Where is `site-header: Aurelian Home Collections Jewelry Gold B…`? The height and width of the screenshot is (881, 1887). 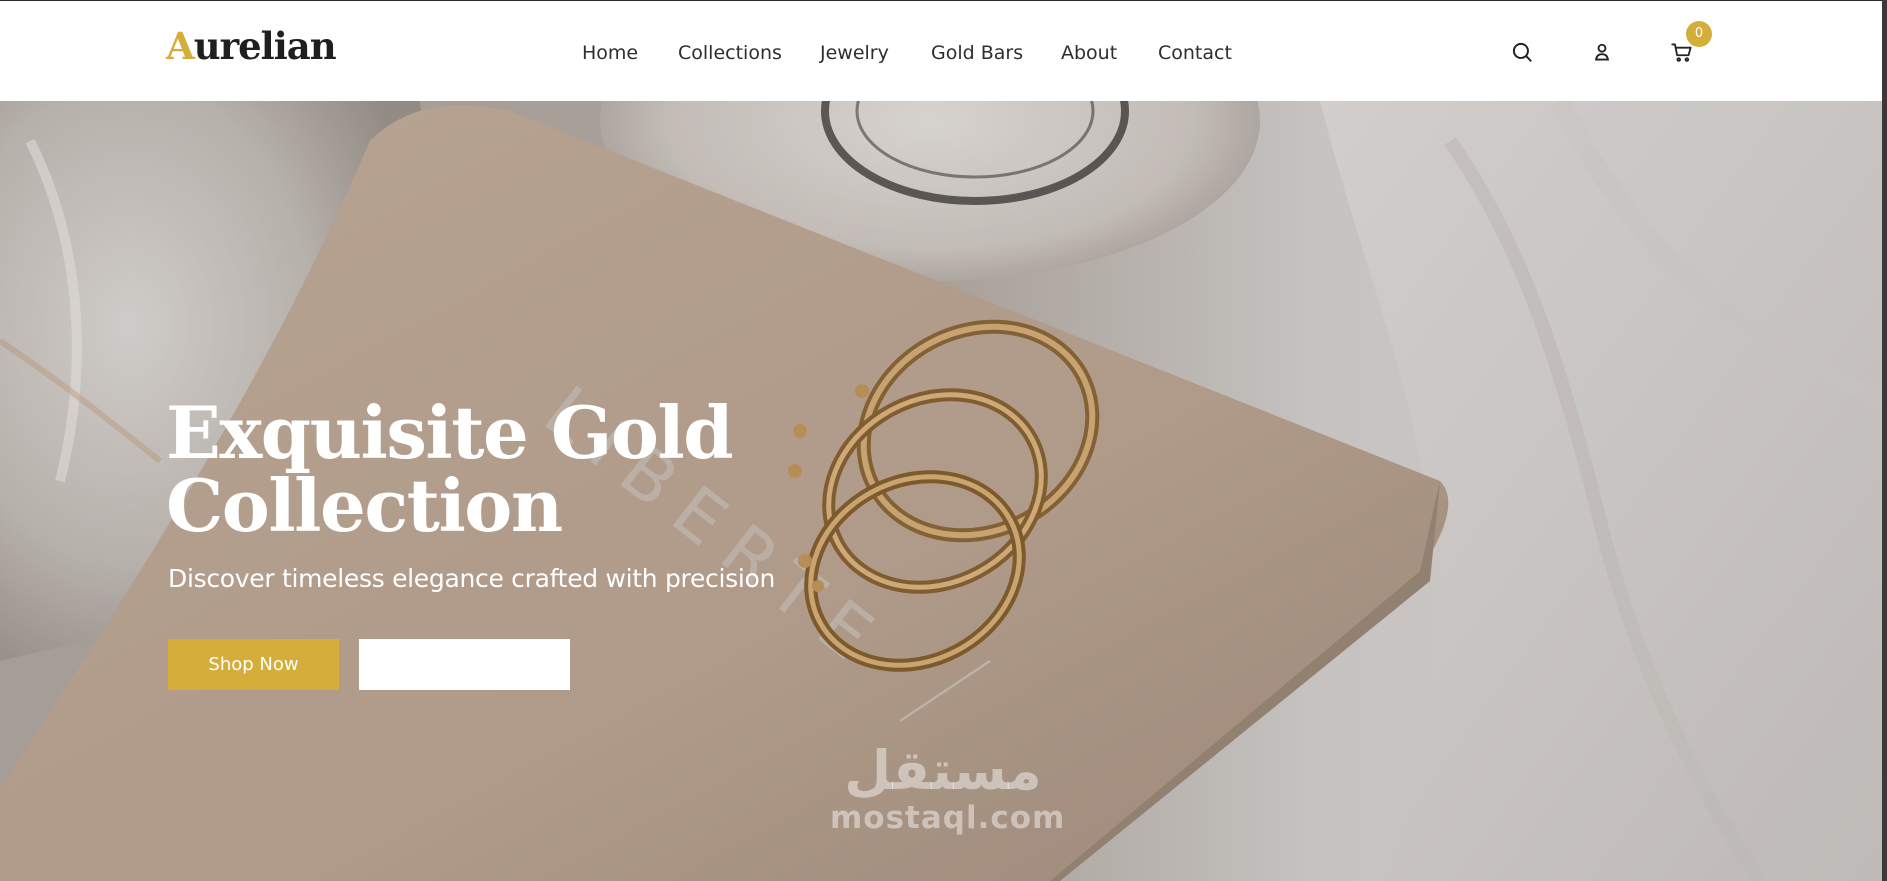 site-header: Aurelian Home Collections Jewelry Gold B… is located at coordinates (943, 50).